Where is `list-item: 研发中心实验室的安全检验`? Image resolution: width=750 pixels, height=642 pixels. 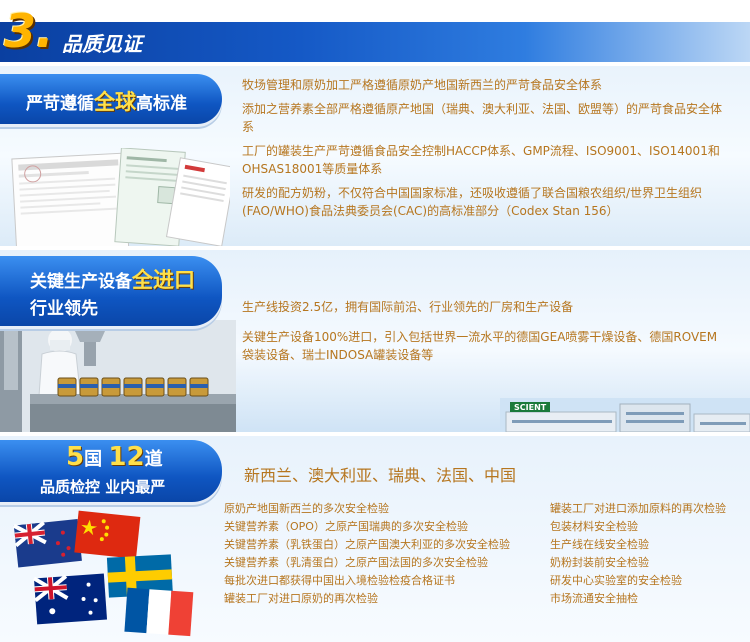
list-item: 研发中心实验室的安全检验 is located at coordinates (616, 580).